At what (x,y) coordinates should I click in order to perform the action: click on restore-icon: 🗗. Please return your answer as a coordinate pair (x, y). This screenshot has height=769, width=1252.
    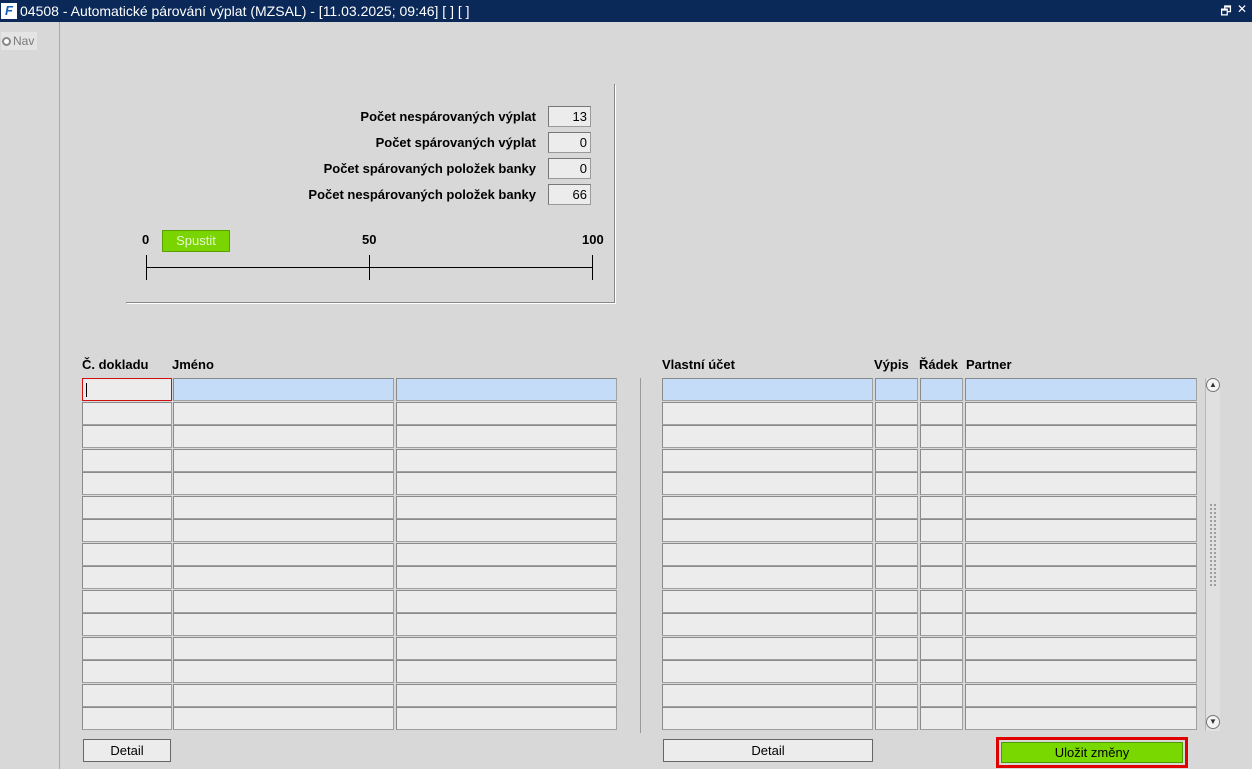
    Looking at the image, I should click on (1226, 12).